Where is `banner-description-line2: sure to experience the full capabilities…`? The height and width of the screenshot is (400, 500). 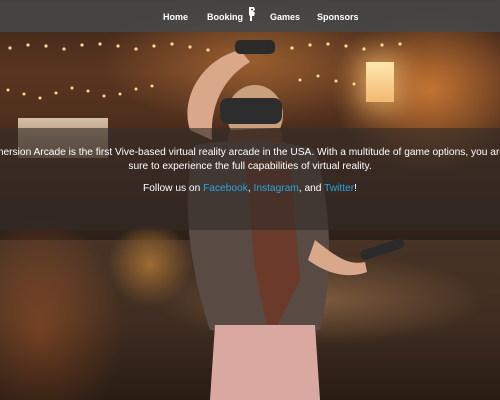
banner-description-line2: sure to experience the full capabilities… is located at coordinates (250, 166).